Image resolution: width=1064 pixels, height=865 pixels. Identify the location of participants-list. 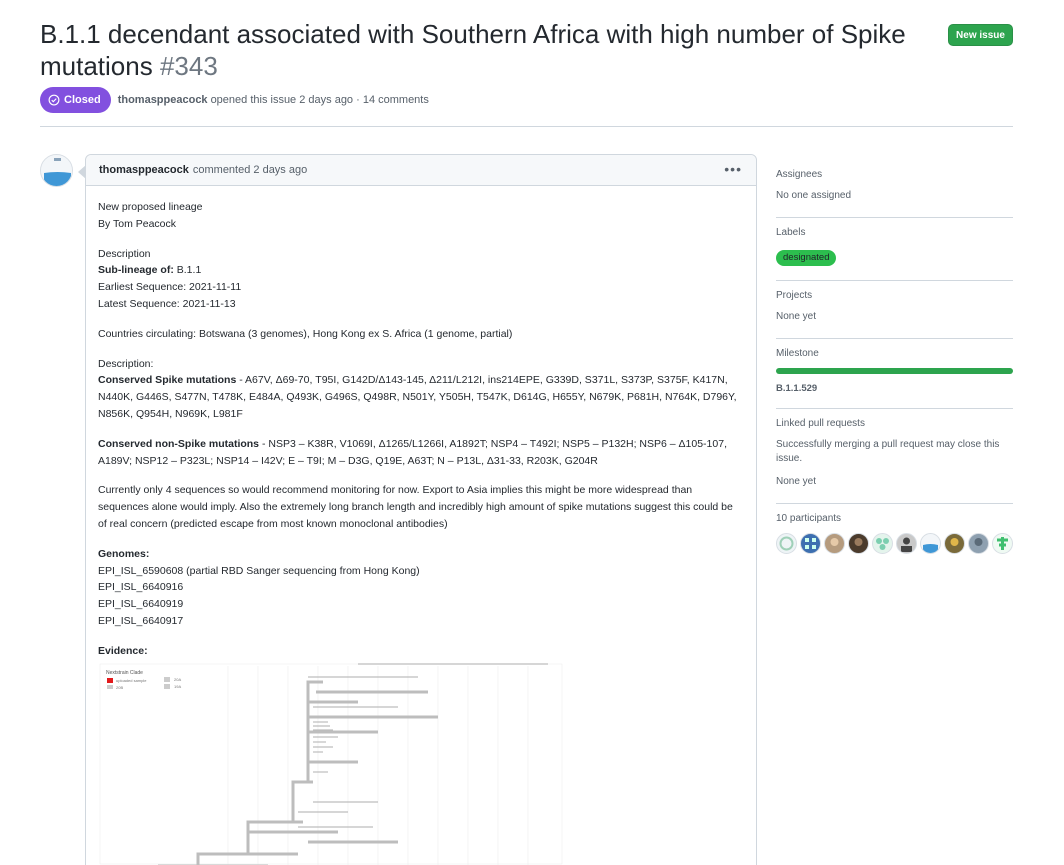
(894, 543).